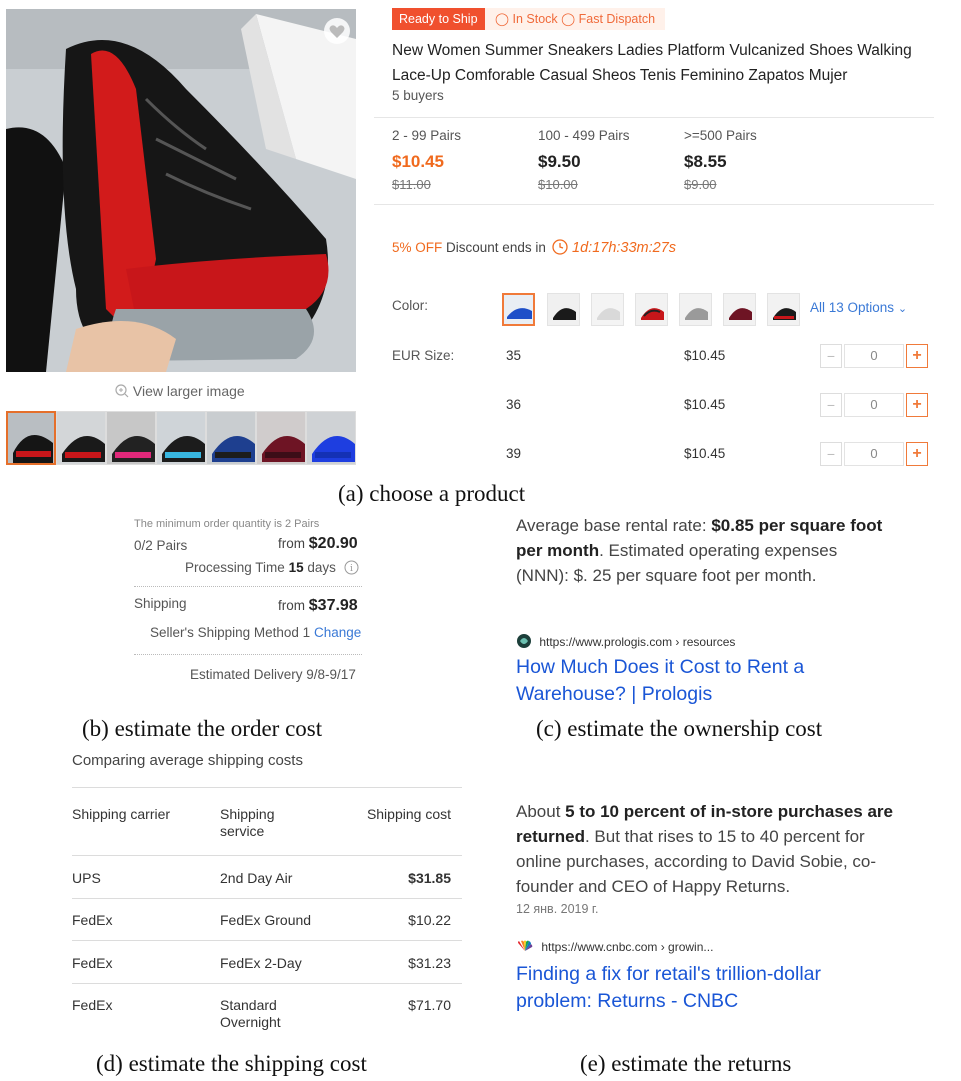 The image size is (961, 1081). Describe the element at coordinates (202, 728) in the screenshot. I see `caption-b: (b) estimate the order cost` at that location.